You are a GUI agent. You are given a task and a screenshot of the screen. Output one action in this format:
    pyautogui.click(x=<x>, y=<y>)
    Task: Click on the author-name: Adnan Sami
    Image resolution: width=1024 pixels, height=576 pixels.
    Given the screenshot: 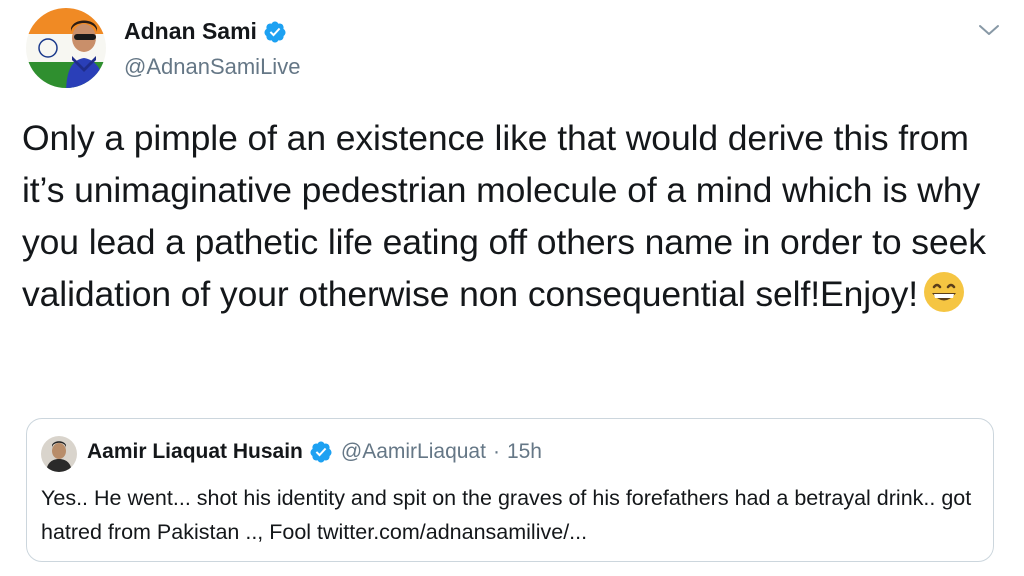 What is the action you would take?
    pyautogui.click(x=205, y=31)
    